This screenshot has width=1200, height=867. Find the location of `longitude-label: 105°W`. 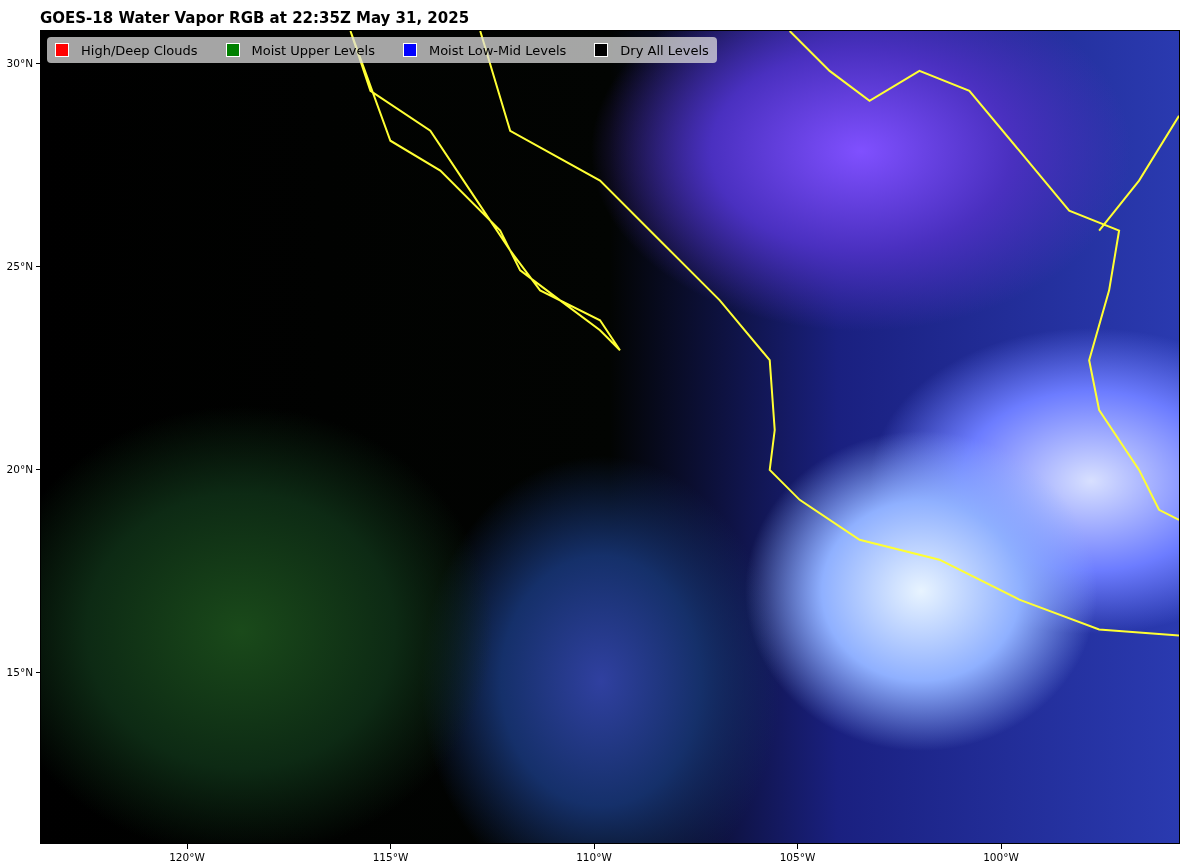

longitude-label: 105°W is located at coordinates (797, 857).